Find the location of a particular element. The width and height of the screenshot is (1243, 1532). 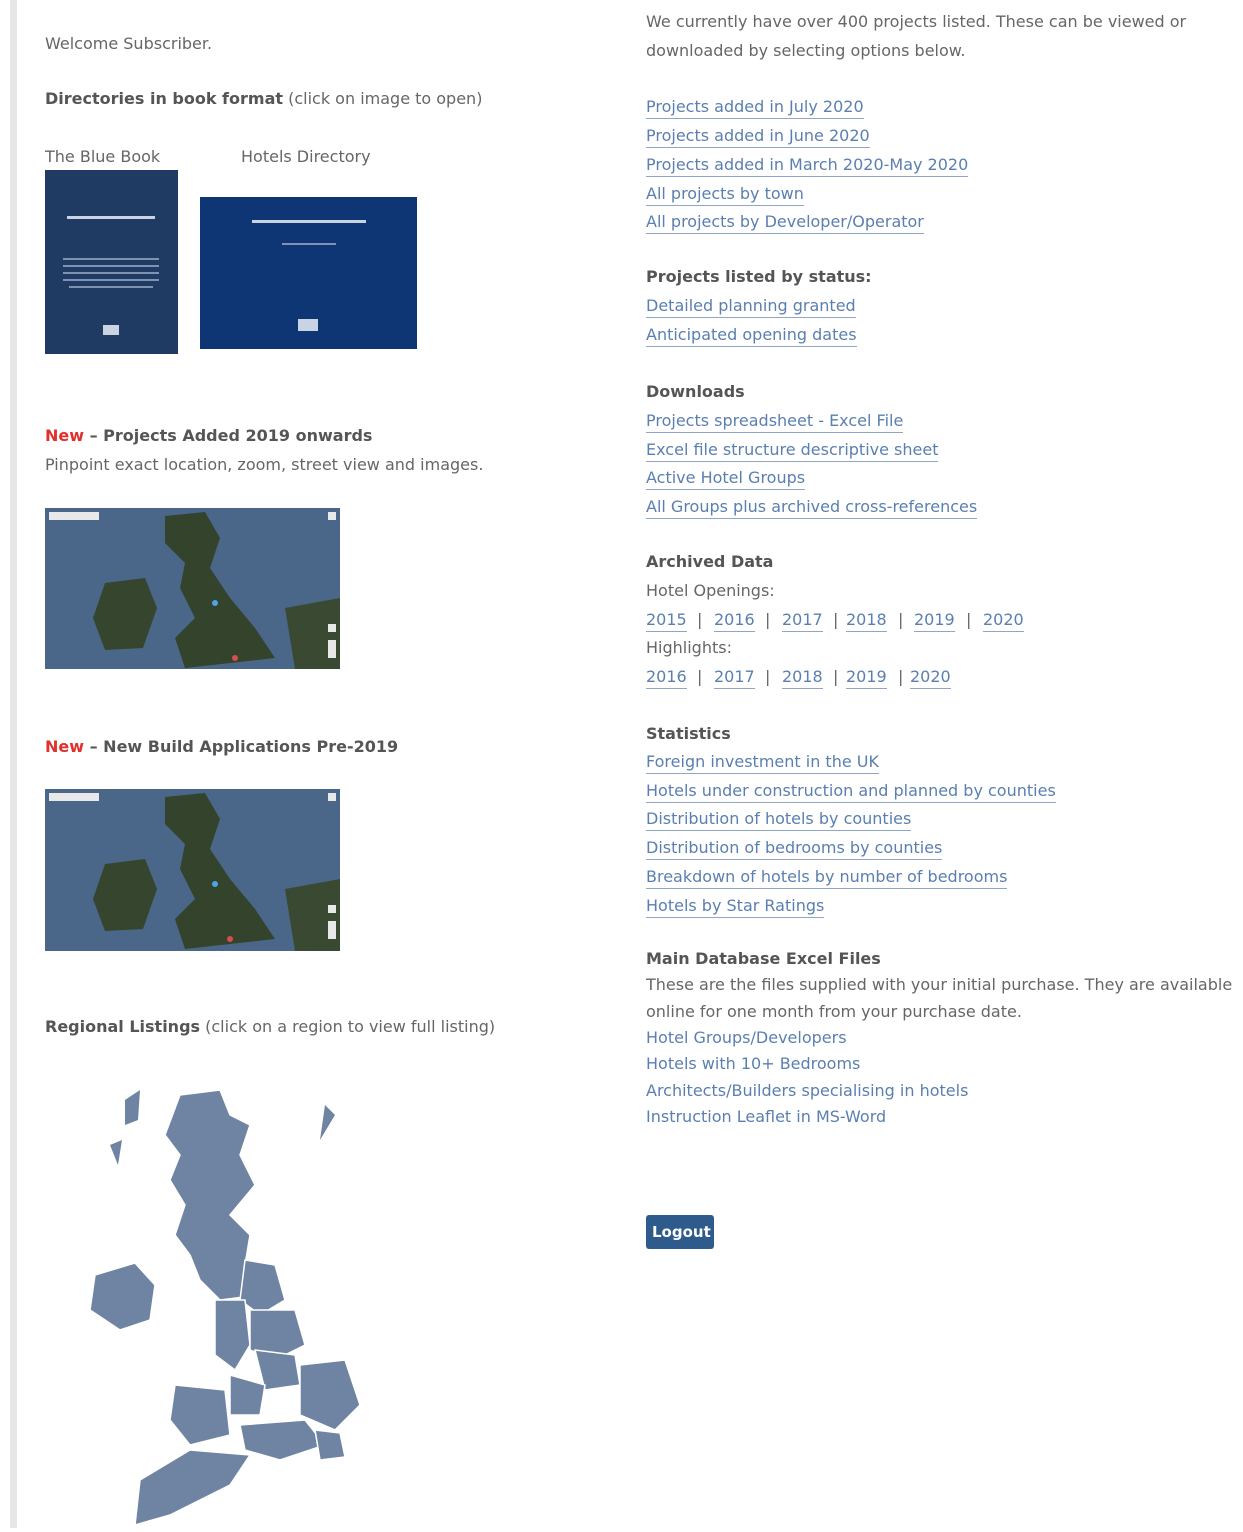

highlights-label: Highlights: is located at coordinates (689, 647).